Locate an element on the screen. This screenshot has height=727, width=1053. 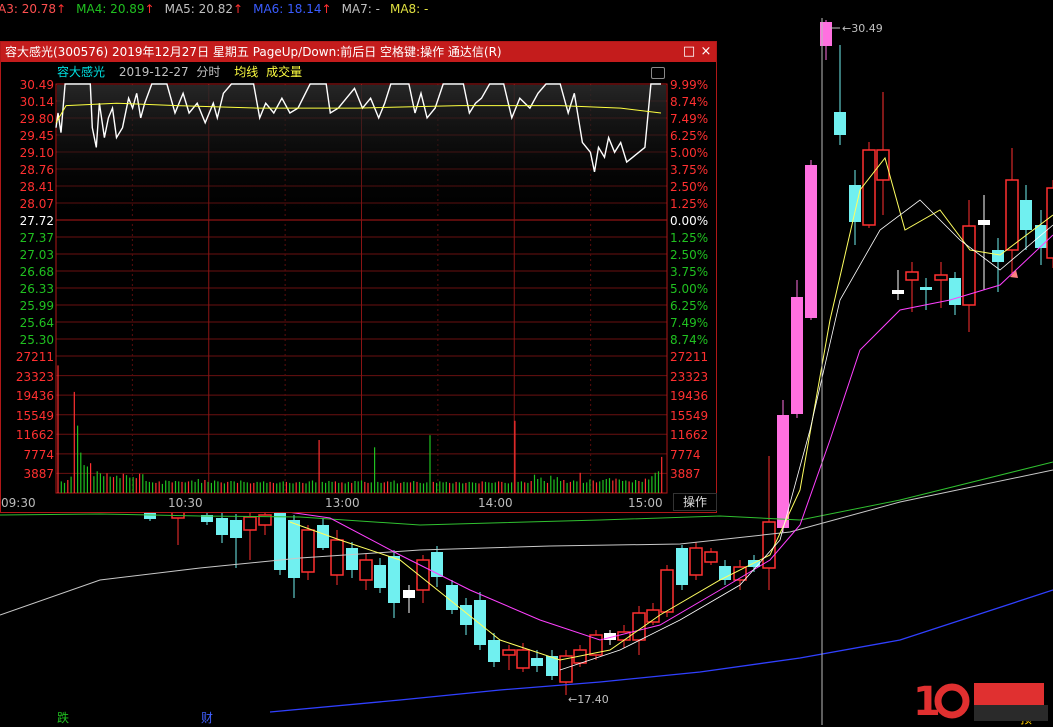
price-tick: 30.49 is located at coordinates (36, 85).